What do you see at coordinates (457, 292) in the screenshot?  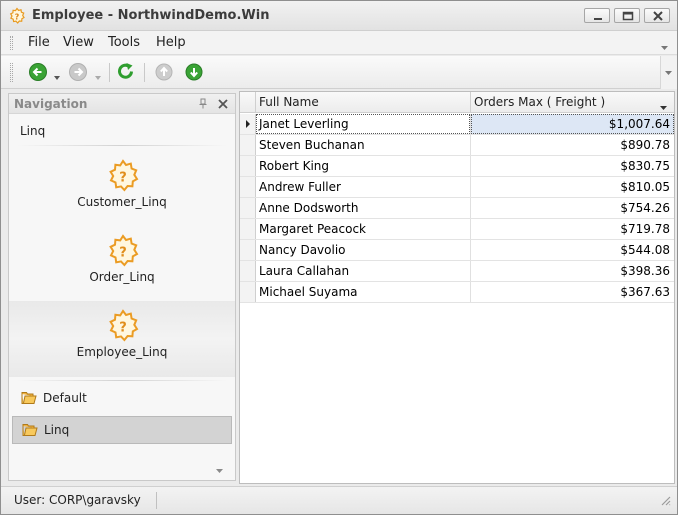 I see `table-row: Michael Suyama $367.63` at bounding box center [457, 292].